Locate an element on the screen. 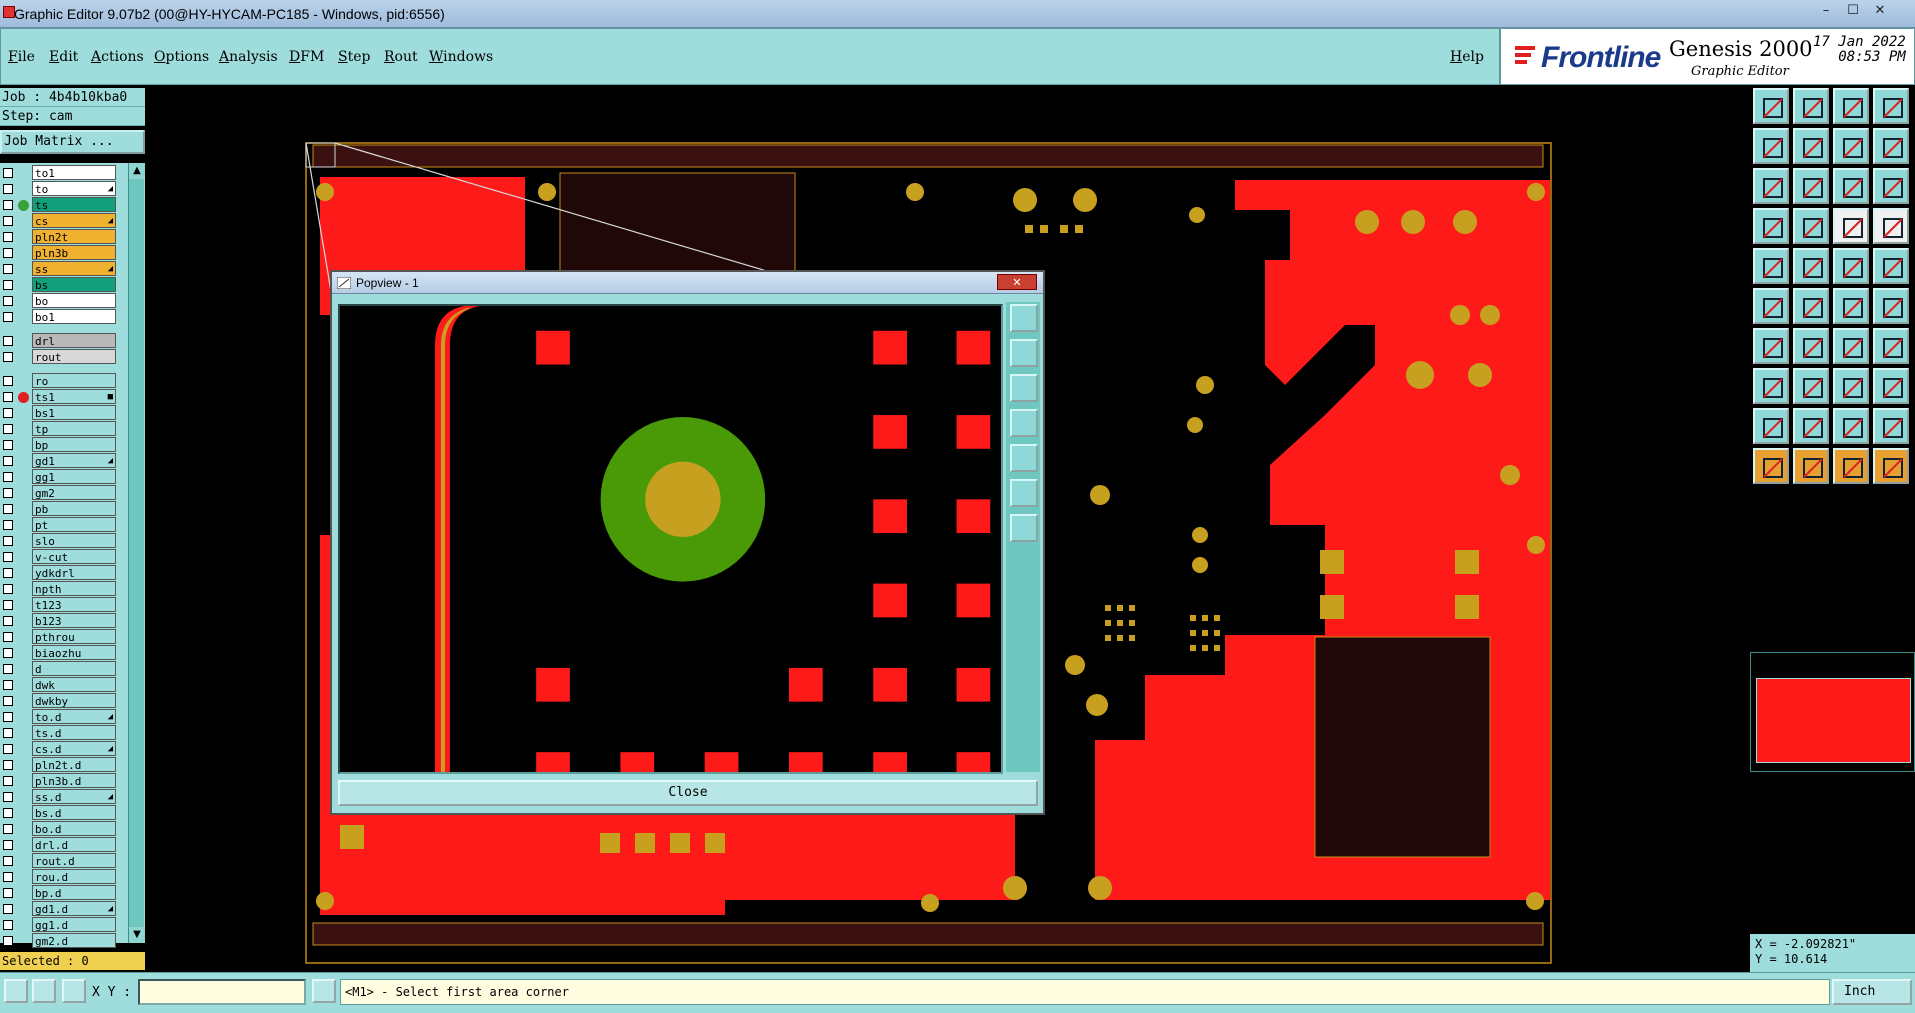 Image resolution: width=1915 pixels, height=1013 pixels. layer-name: bs1 is located at coordinates (74, 412).